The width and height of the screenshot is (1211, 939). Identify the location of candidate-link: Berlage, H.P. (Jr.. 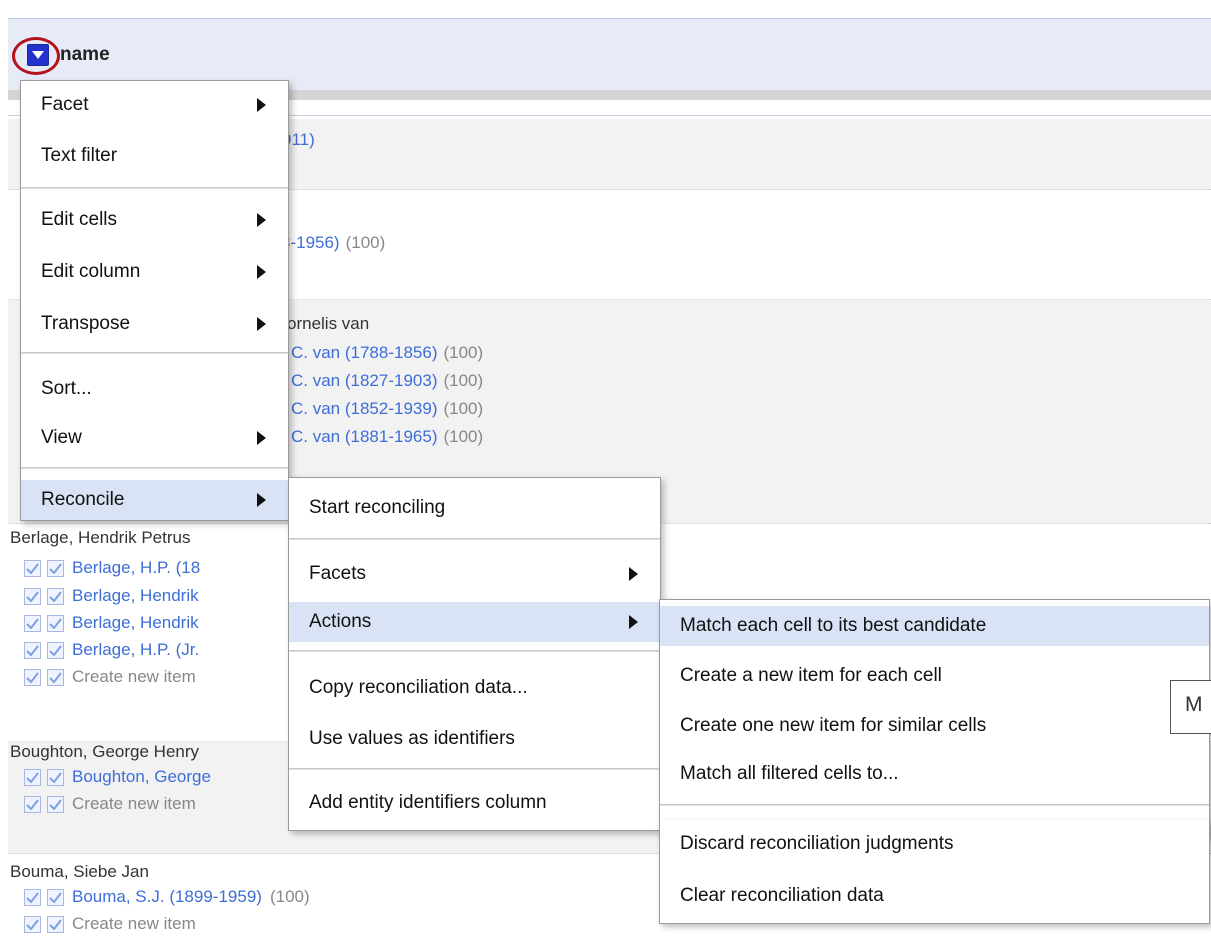
(135, 650).